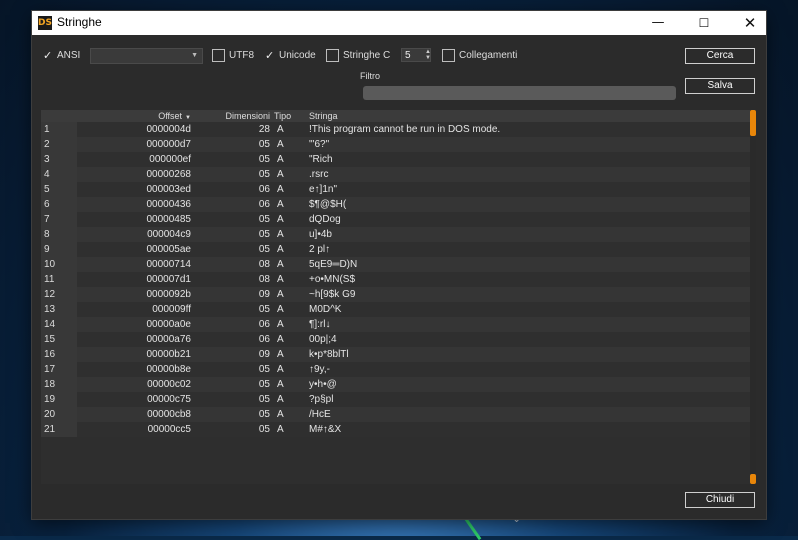  I want to click on offset-cell: 0000092b, so click(169, 294).